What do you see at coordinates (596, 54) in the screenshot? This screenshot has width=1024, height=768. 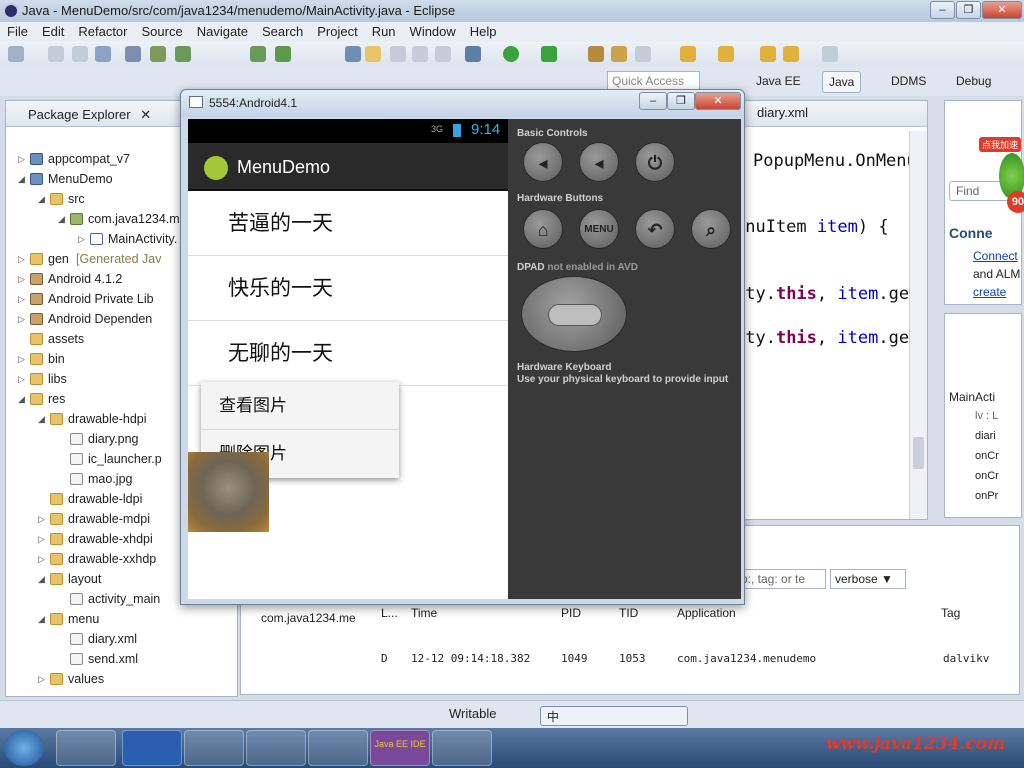 I see `open-type-icon` at bounding box center [596, 54].